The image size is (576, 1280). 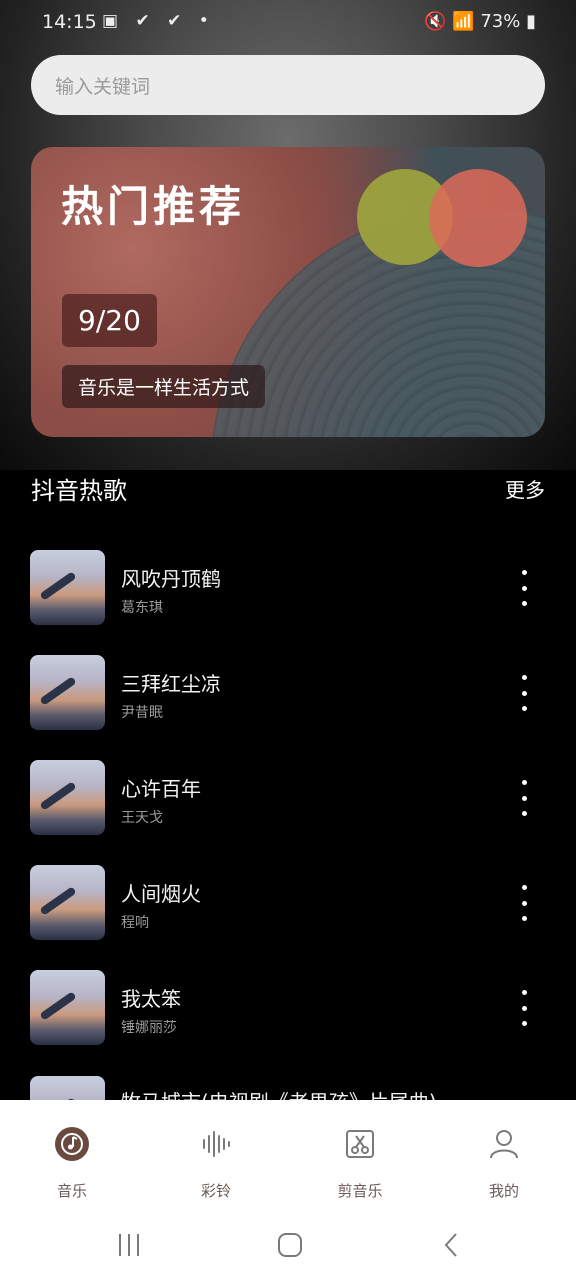 I want to click on section-header: 抖音热歌 更多, so click(x=288, y=488).